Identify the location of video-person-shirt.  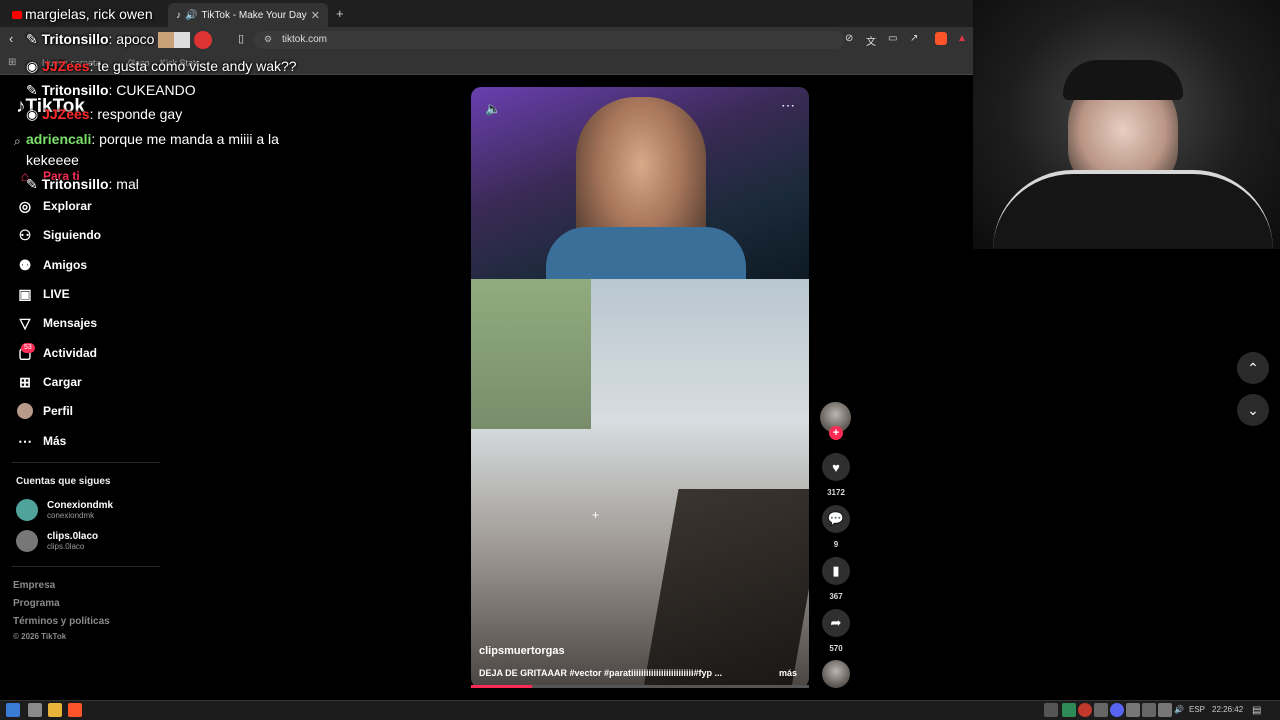
(646, 257).